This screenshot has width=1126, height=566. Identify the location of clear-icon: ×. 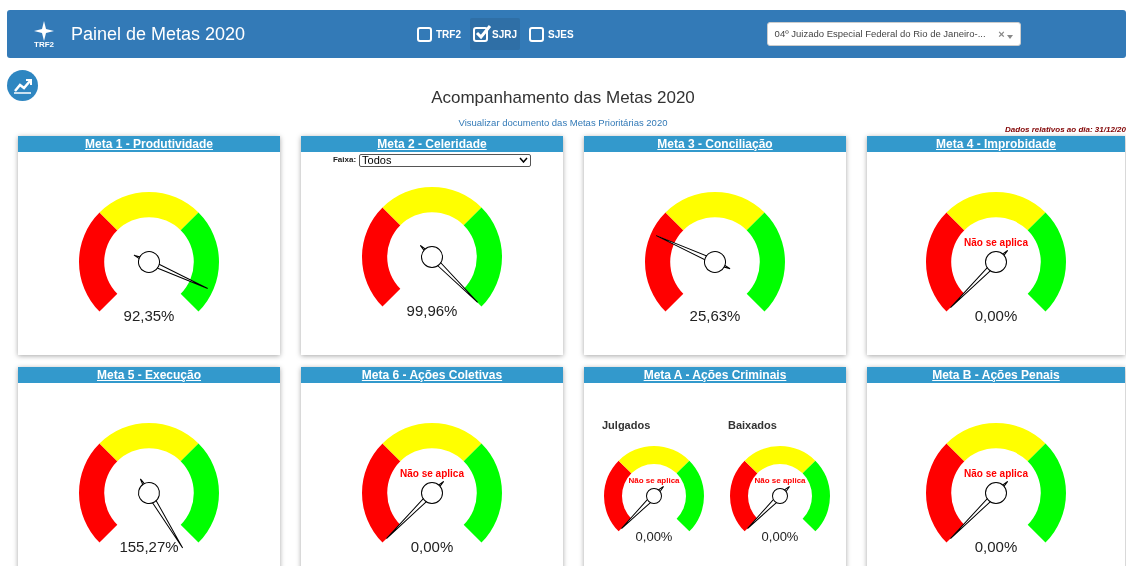
(1001, 34).